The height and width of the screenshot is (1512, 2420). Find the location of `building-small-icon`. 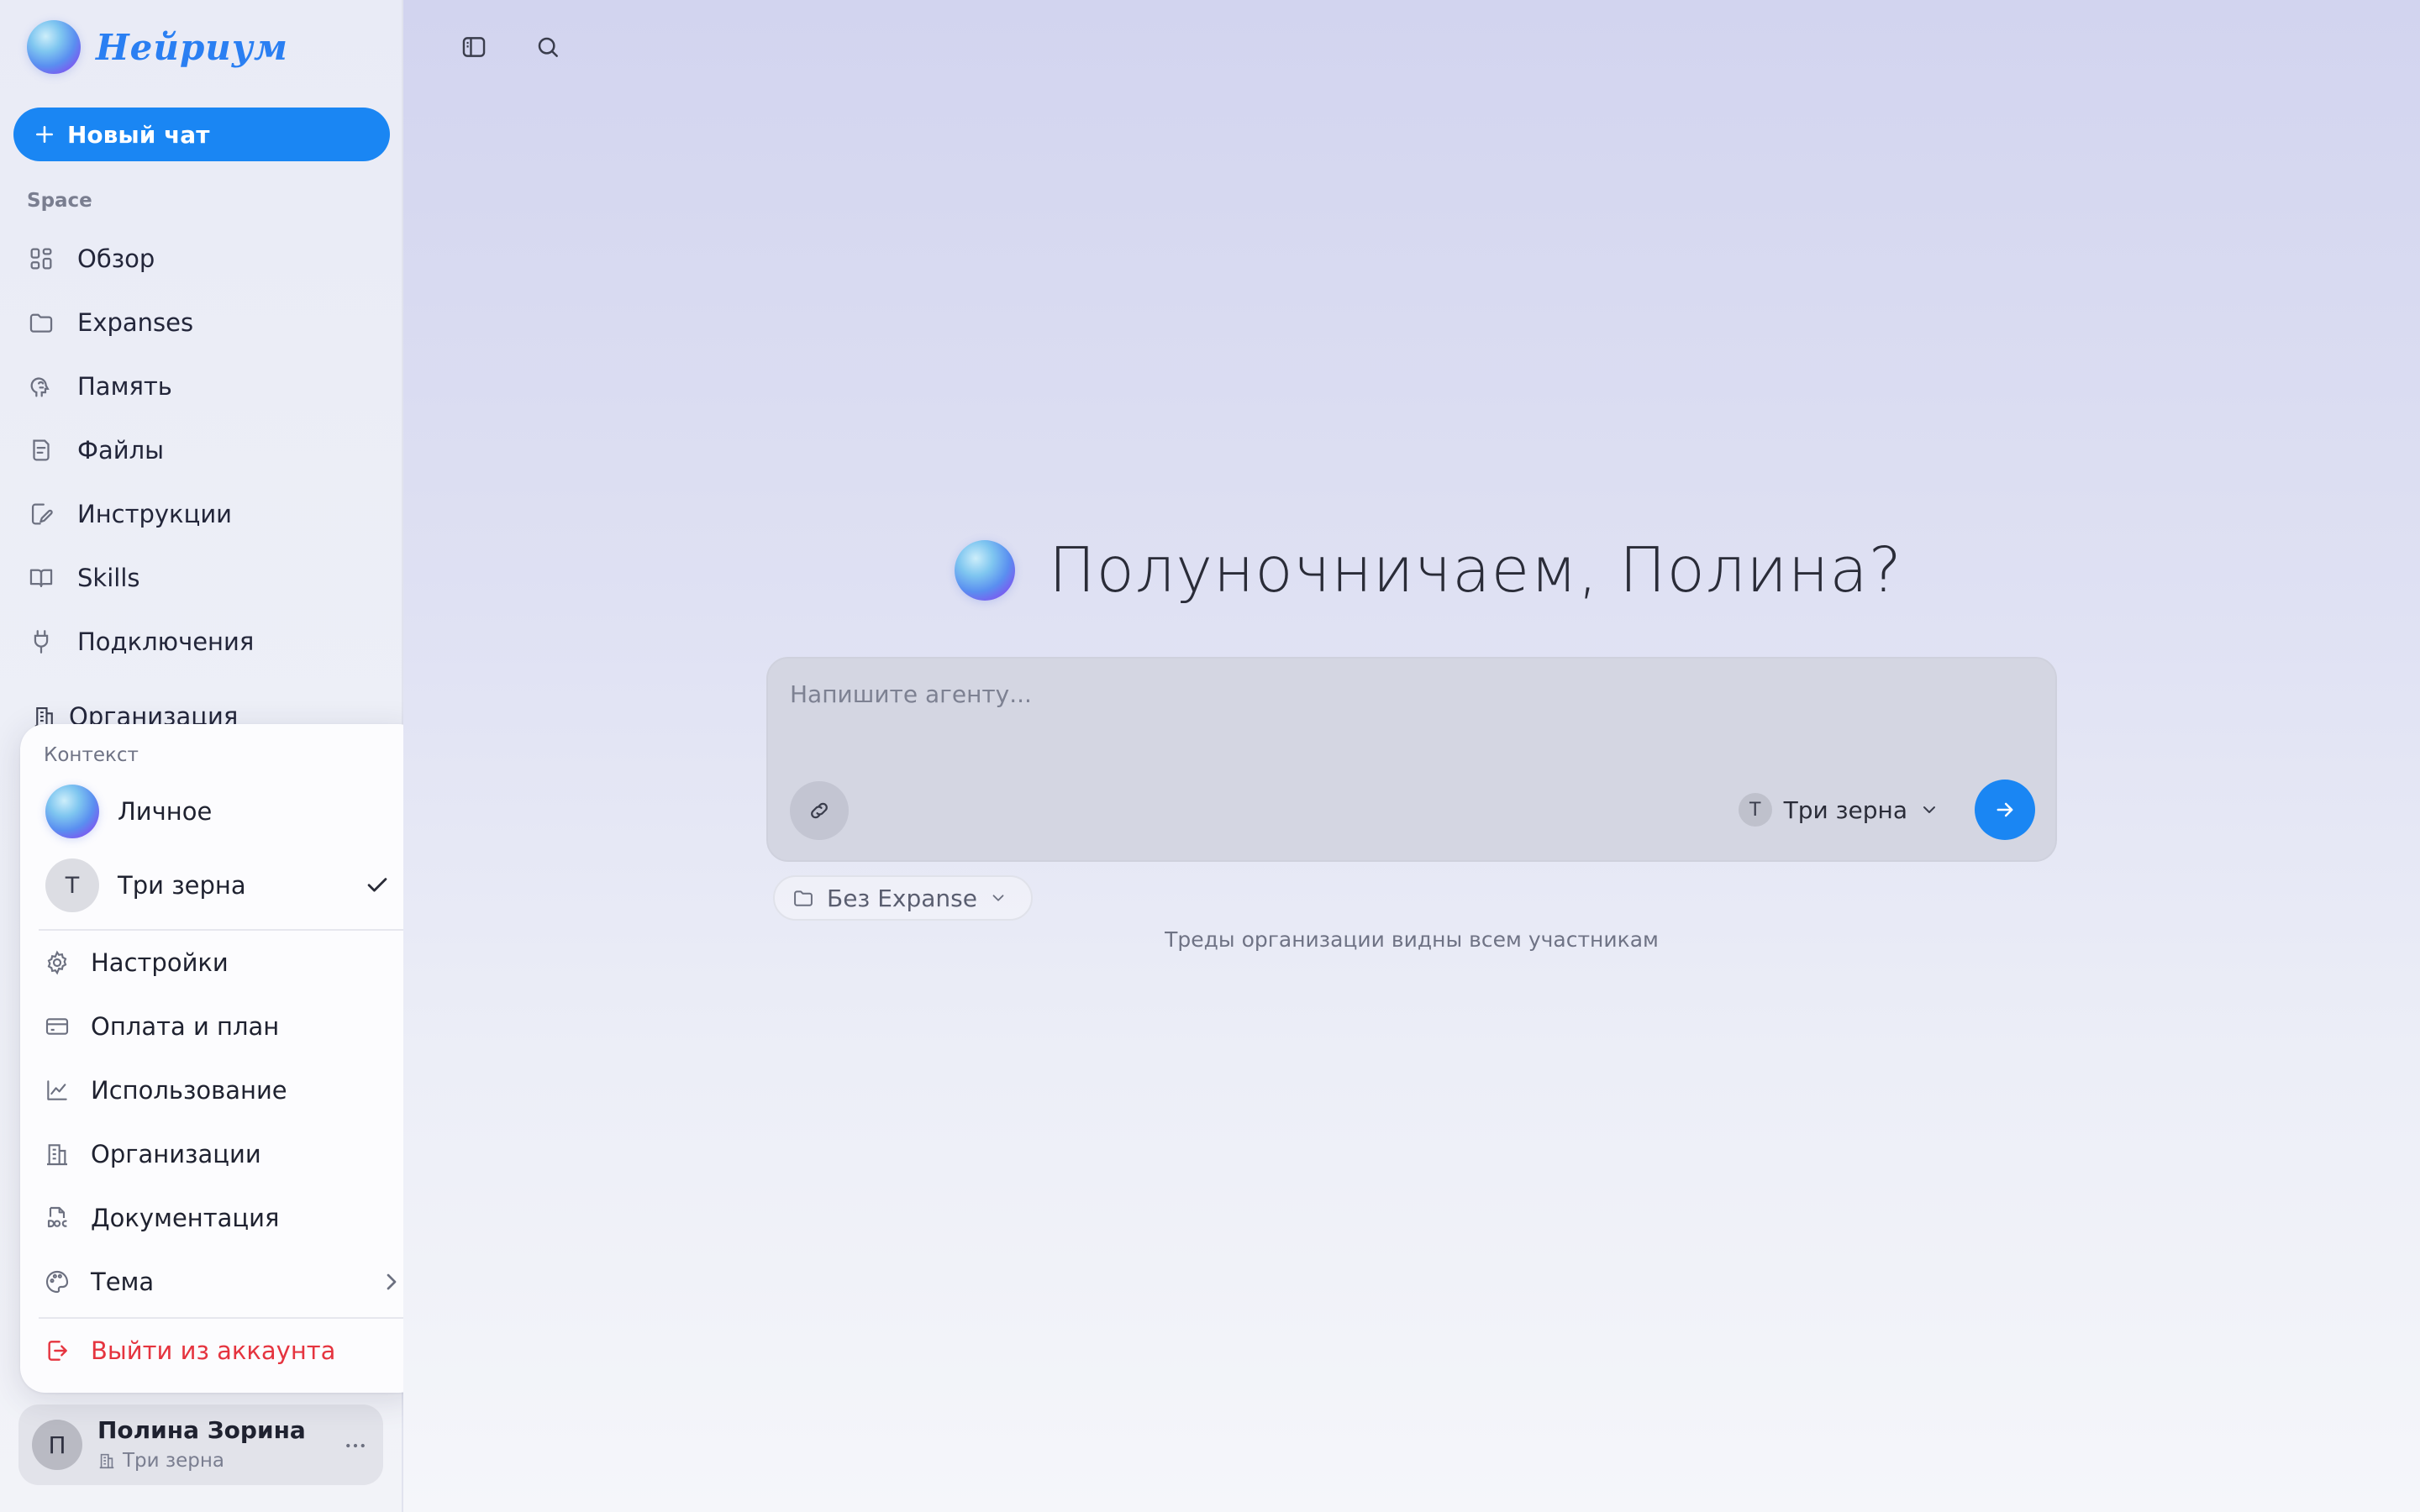

building-small-icon is located at coordinates (107, 1461).